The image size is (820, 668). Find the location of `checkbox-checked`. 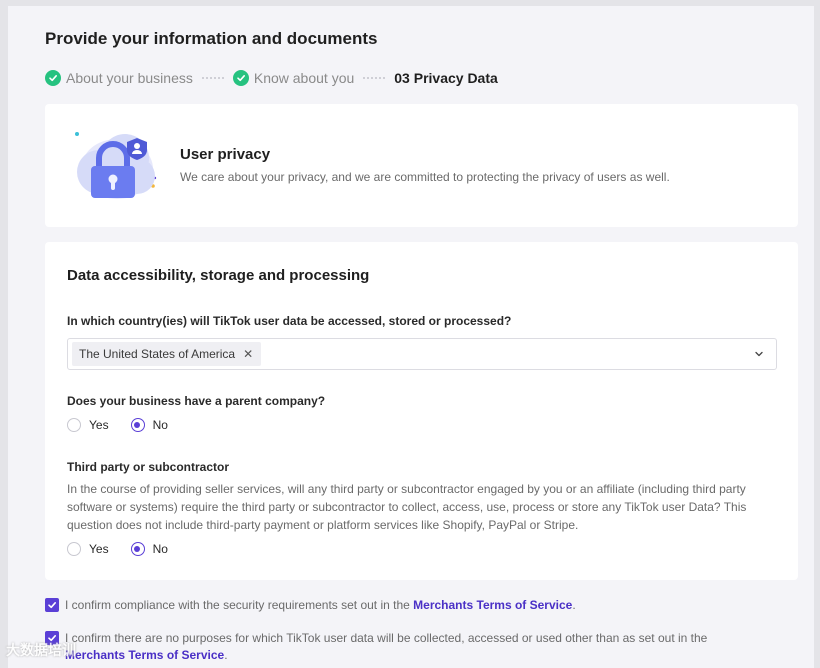

checkbox-checked is located at coordinates (52, 605).